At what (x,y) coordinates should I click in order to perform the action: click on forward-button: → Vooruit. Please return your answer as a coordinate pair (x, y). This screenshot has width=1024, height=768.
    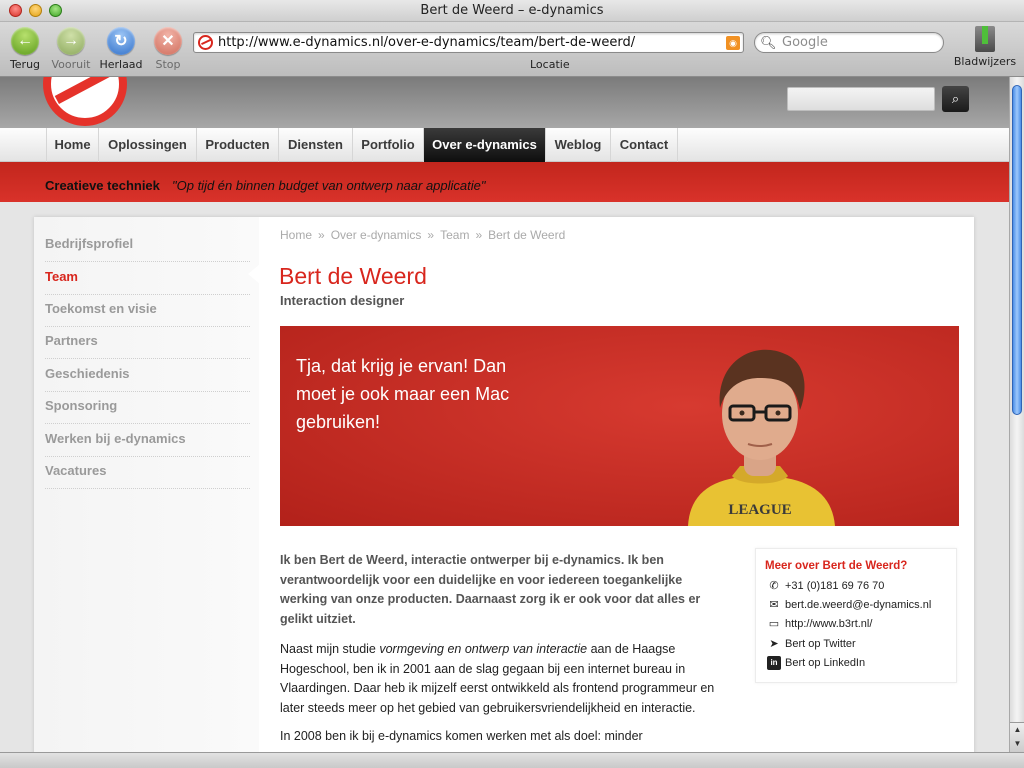
    Looking at the image, I should click on (71, 49).